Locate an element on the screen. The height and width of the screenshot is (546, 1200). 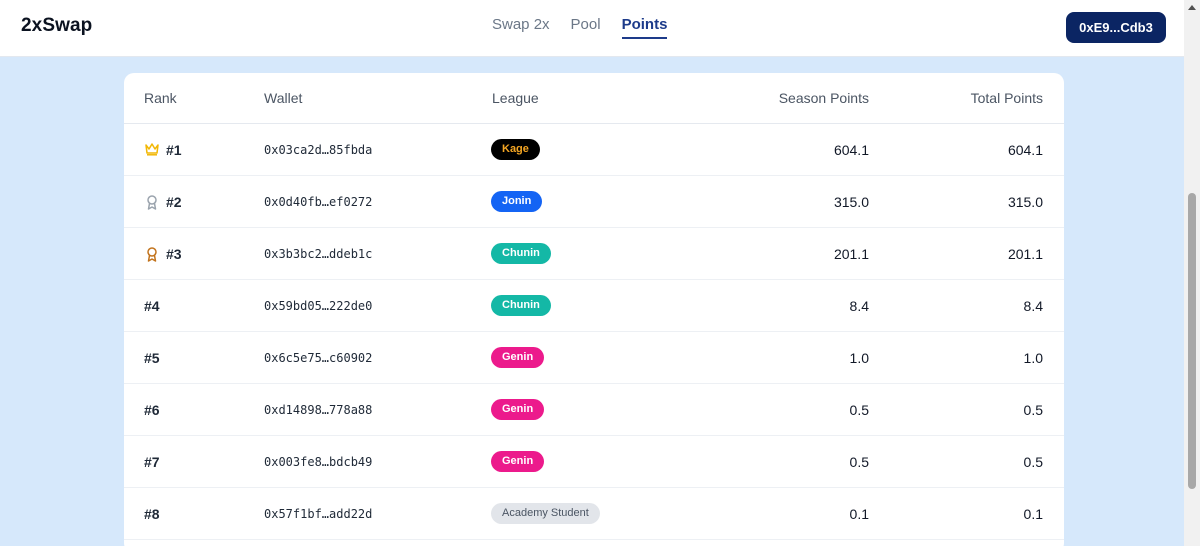
league-badge: Kage is located at coordinates (515, 149).